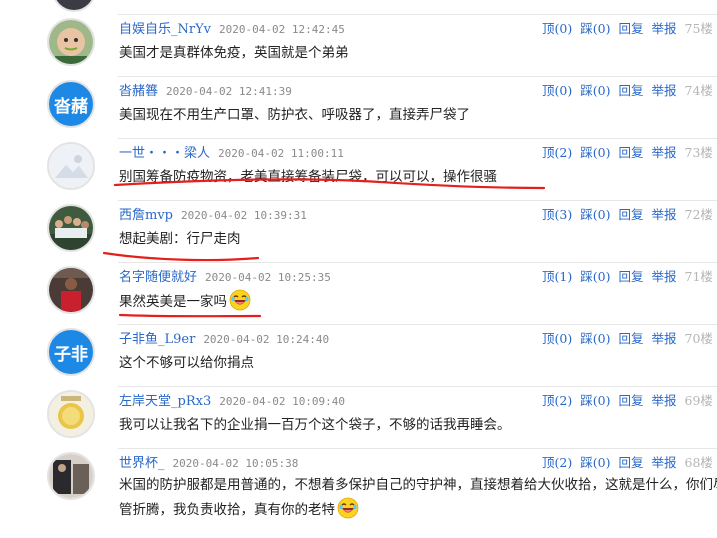  Describe the element at coordinates (231, 151) in the screenshot. I see `comment-header: 一世・・・梁人 2020-04-02 11:00:11` at that location.